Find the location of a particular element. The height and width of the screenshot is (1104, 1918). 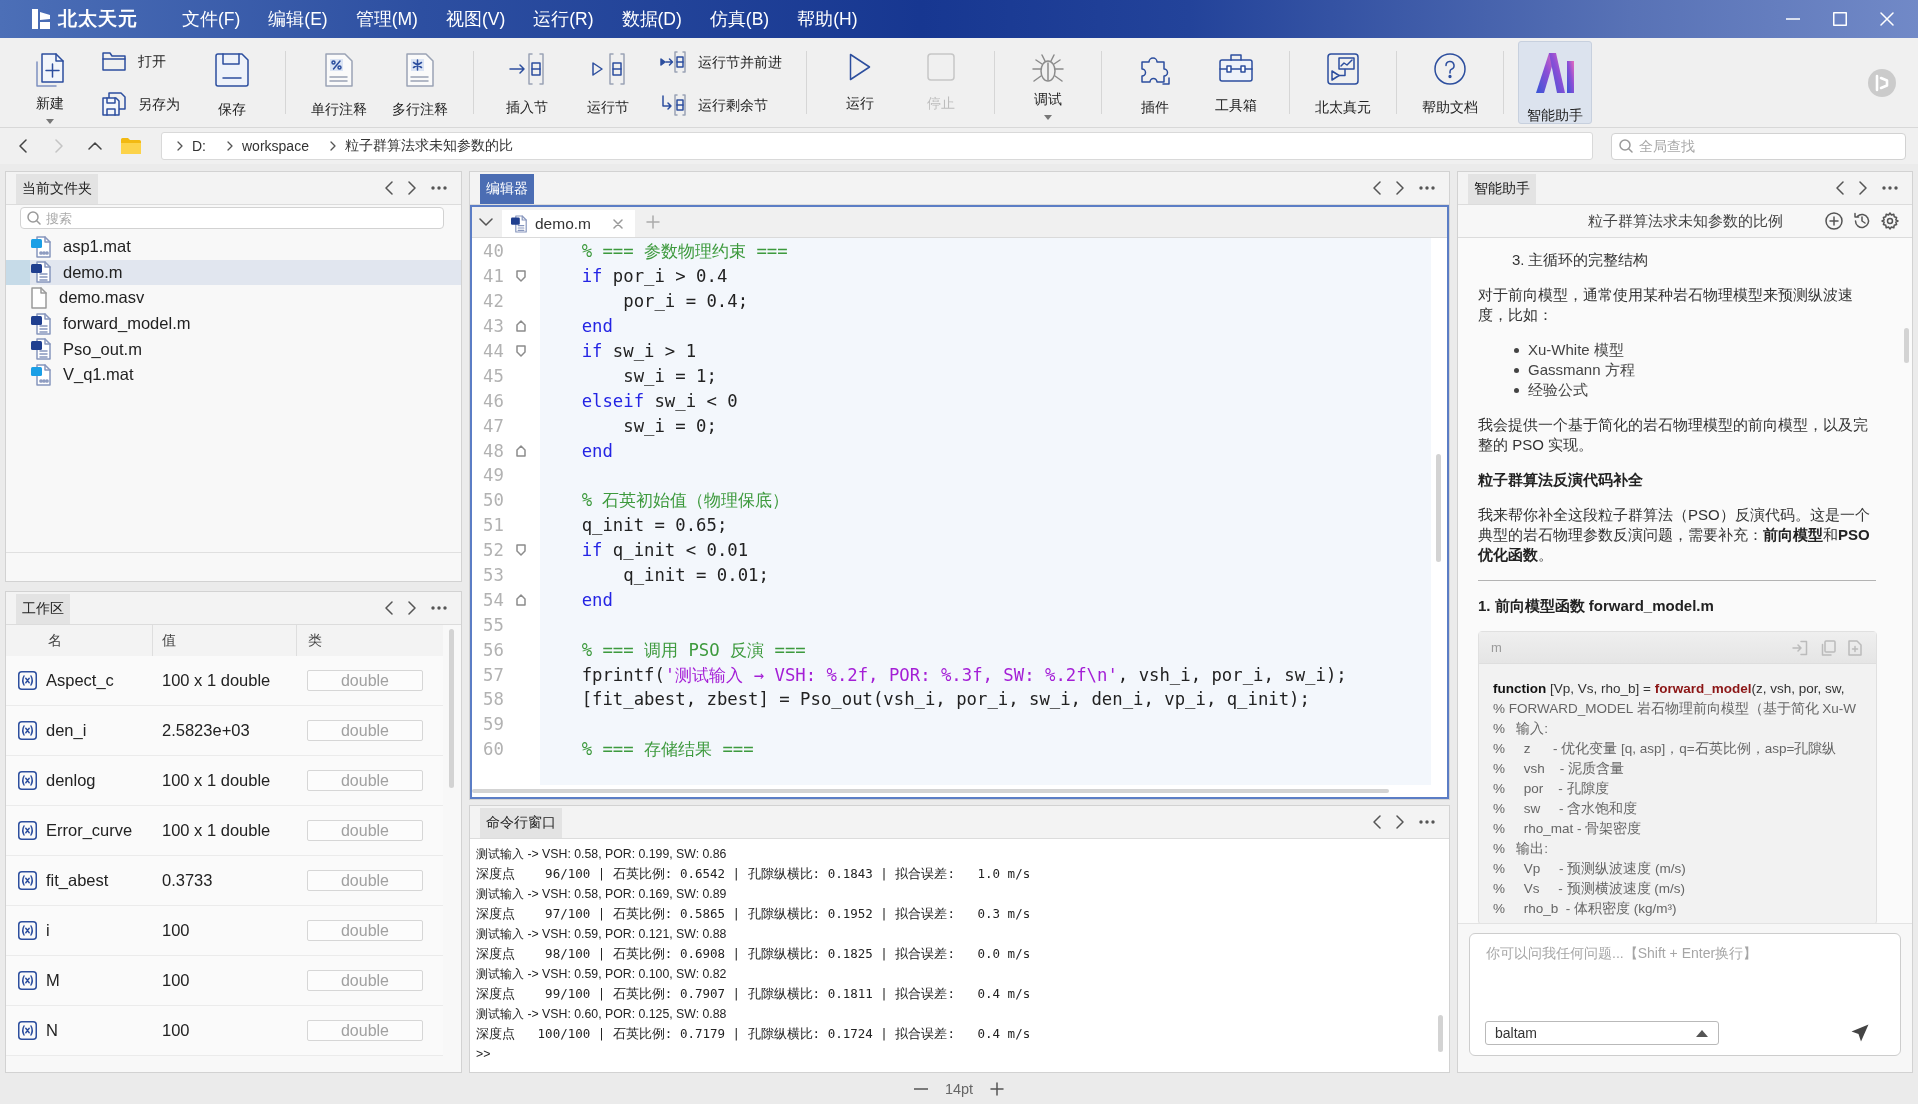

menu-item: 数据(D) is located at coordinates (651, 19).